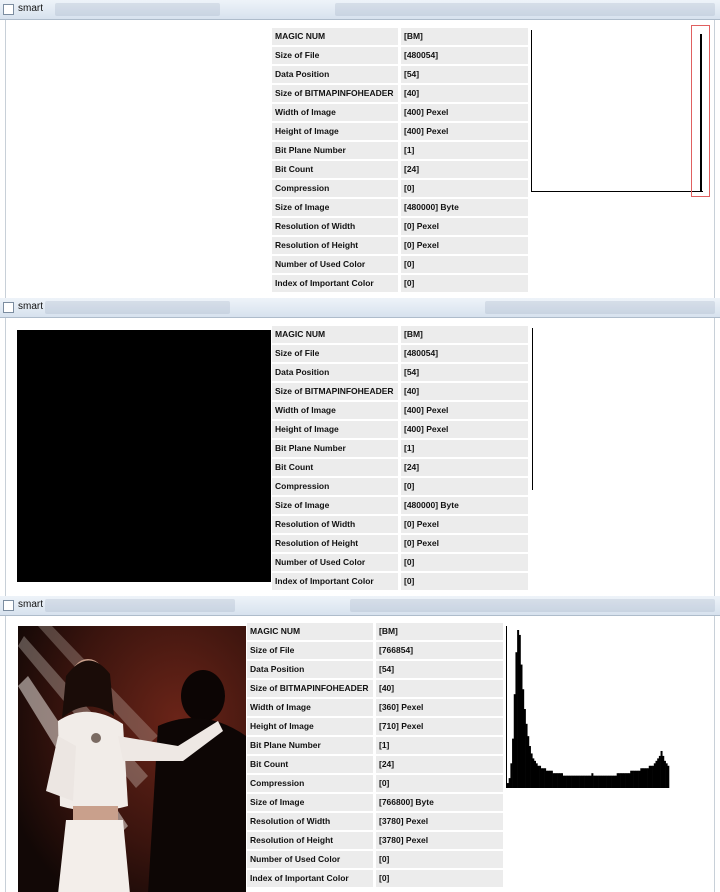 The image size is (720, 892). What do you see at coordinates (137, 307) in the screenshot?
I see `background-taskbar-strip` at bounding box center [137, 307].